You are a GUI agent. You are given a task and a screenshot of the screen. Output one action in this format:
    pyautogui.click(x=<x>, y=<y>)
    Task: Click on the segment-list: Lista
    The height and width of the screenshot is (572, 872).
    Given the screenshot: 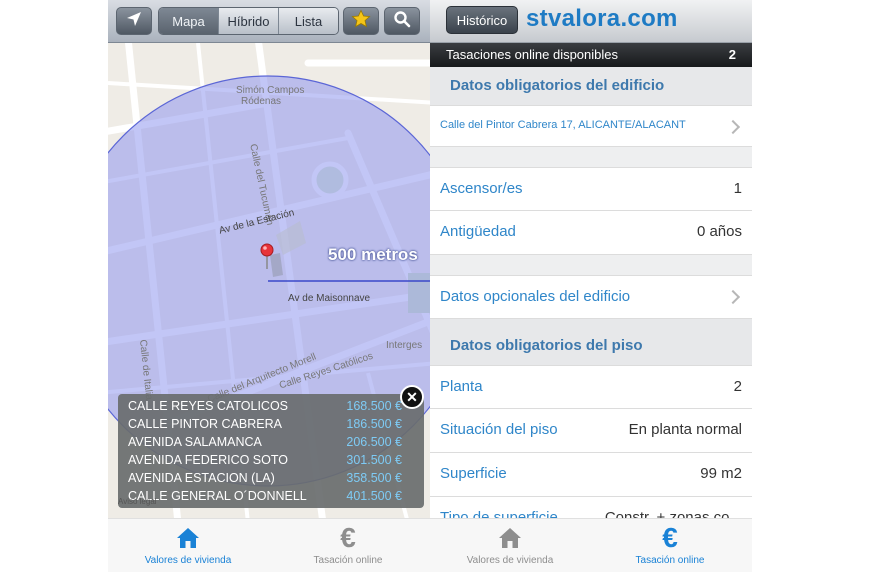 What is the action you would take?
    pyautogui.click(x=308, y=21)
    